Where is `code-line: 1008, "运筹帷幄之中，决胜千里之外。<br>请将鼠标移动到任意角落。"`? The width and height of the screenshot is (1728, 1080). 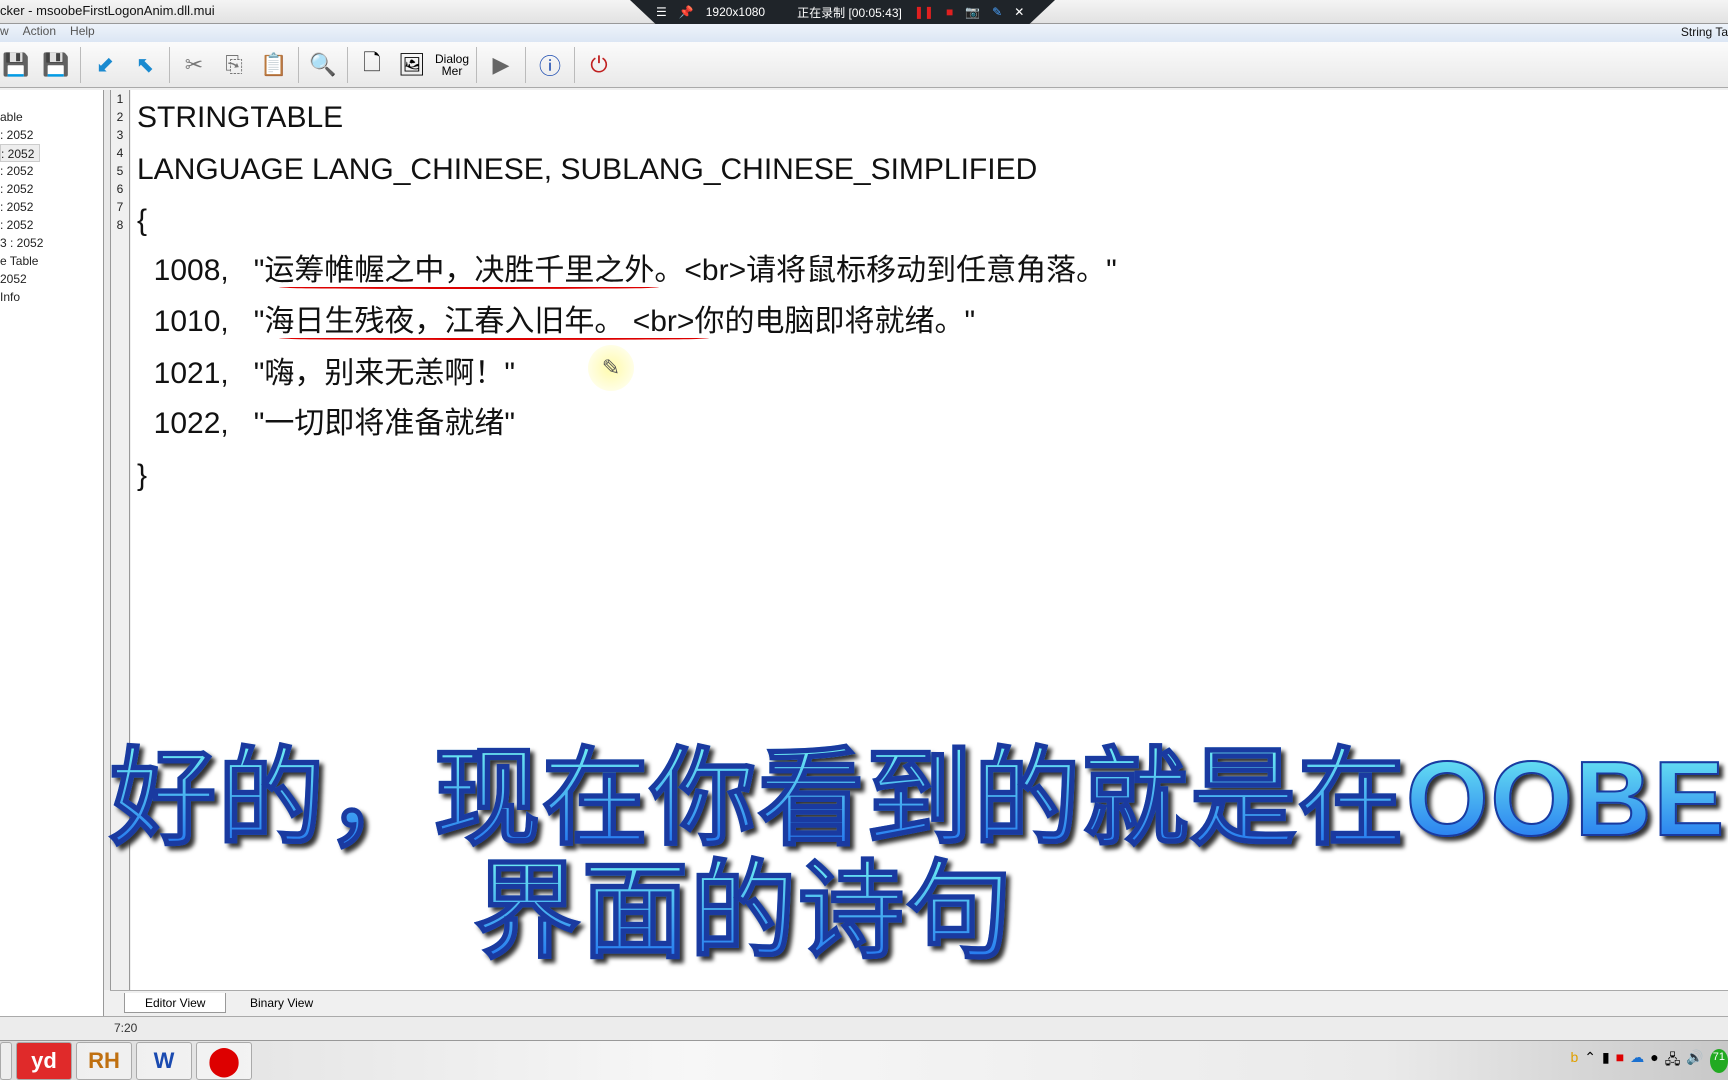 code-line: 1008, "运筹帷幄之中，决胜千里之外。<br>请将鼠标移动到任意角落。" is located at coordinates (627, 270).